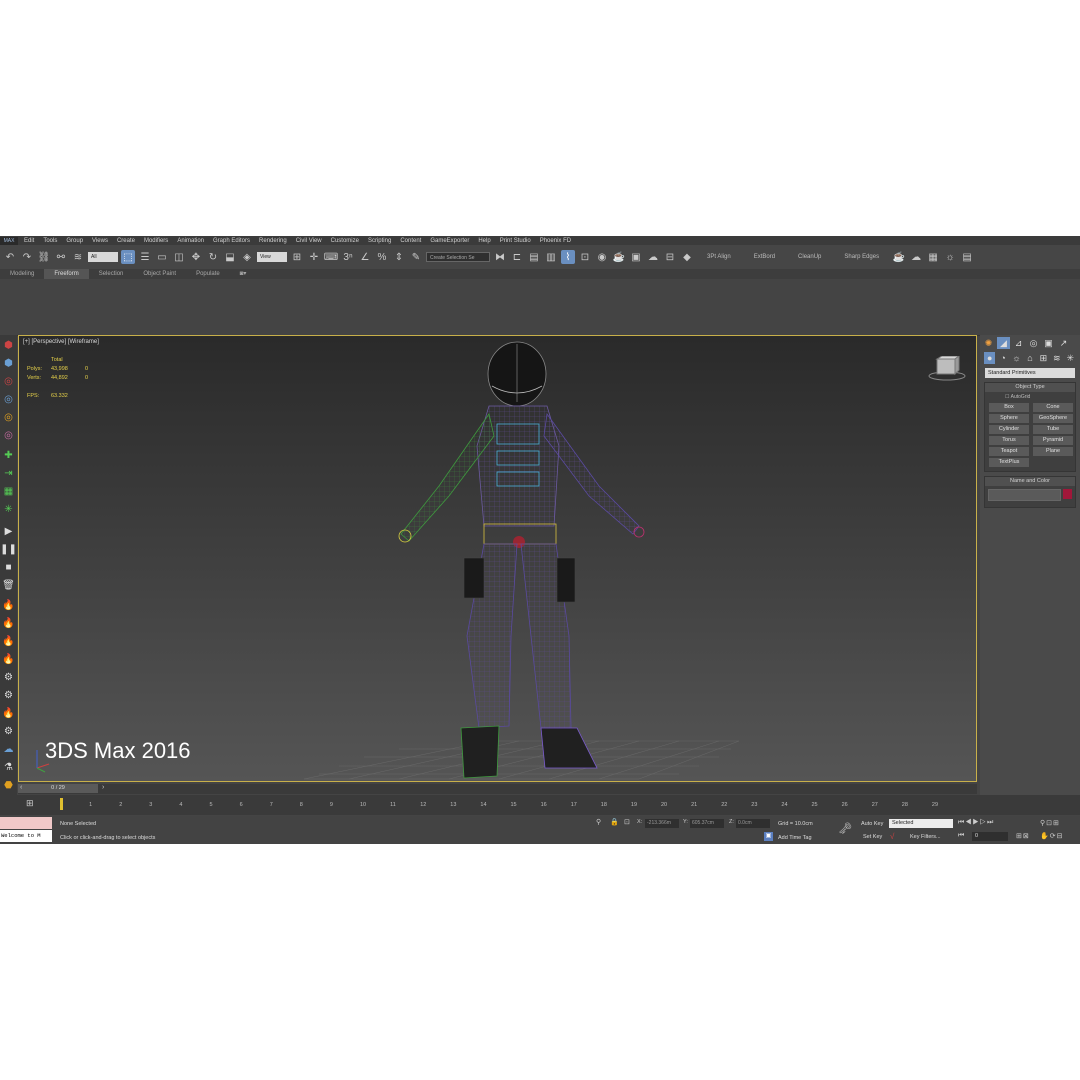 This screenshot has width=1080, height=1080. What do you see at coordinates (103, 257) in the screenshot?
I see `selection-filter-dropdown: All` at bounding box center [103, 257].